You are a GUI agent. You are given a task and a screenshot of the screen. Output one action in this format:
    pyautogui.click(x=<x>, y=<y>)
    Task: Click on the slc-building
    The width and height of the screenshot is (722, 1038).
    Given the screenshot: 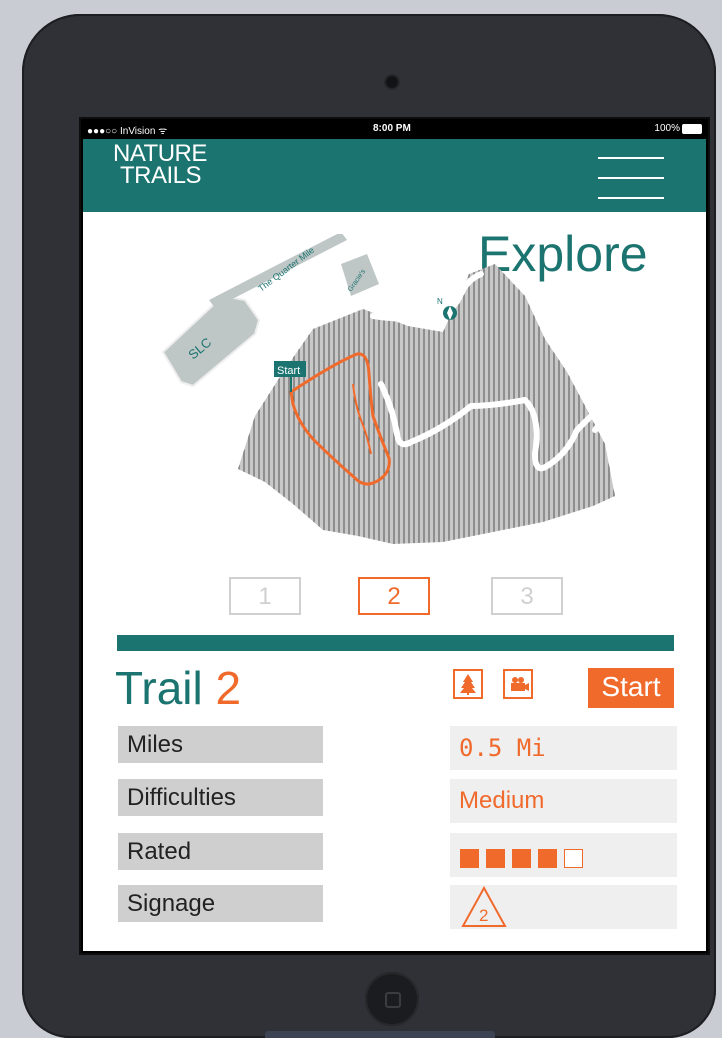 What is the action you would take?
    pyautogui.click(x=211, y=341)
    